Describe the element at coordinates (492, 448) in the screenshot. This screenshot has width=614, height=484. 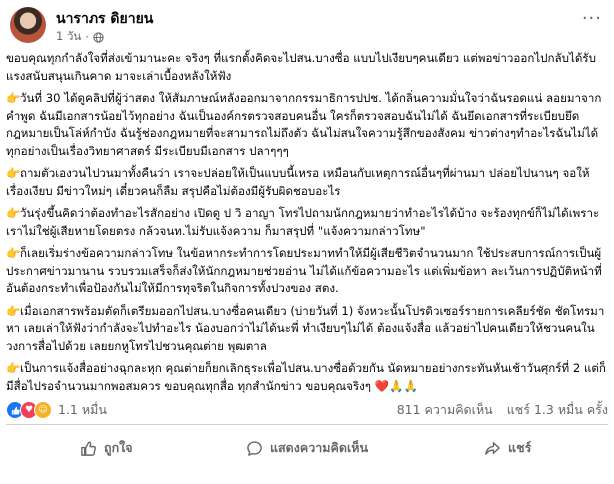
I see `share-icon` at that location.